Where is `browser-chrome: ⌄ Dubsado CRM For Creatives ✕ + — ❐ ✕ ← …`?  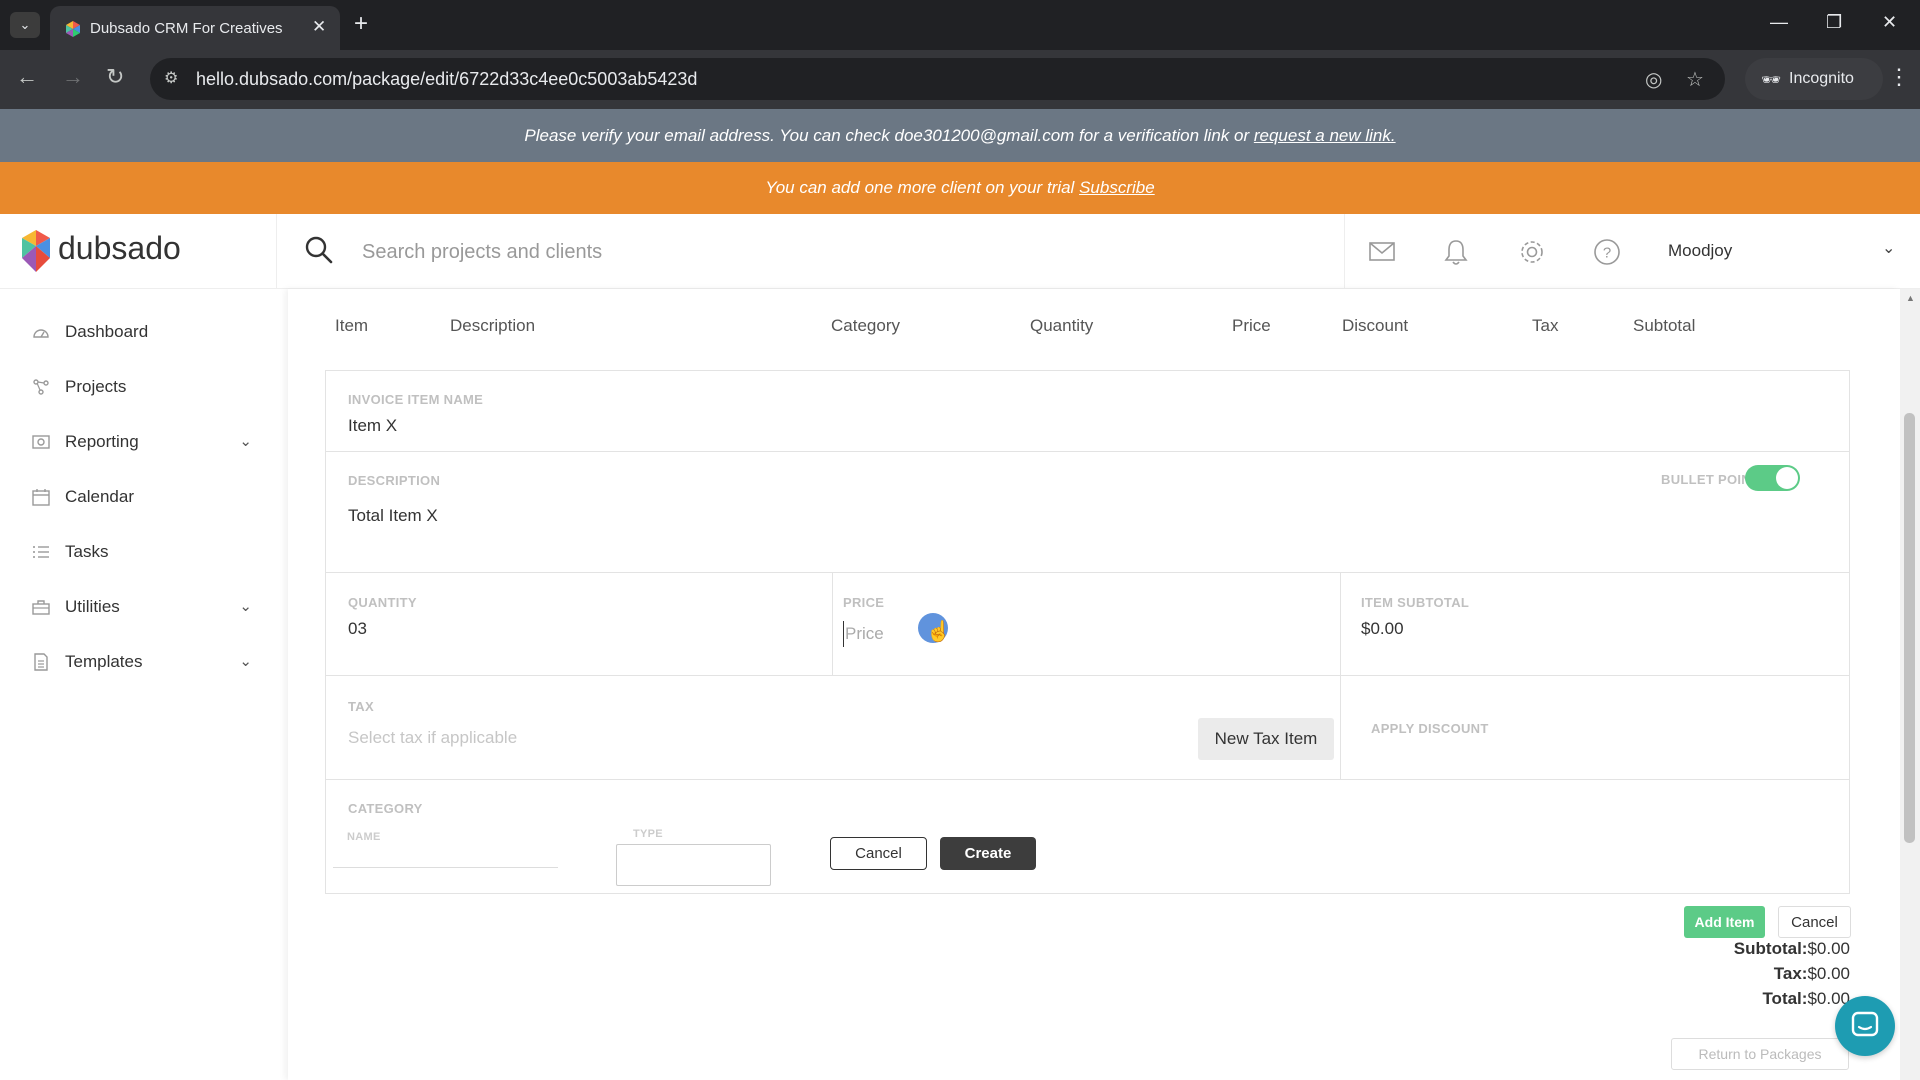 browser-chrome: ⌄ Dubsado CRM For Creatives ✕ + — ❐ ✕ ← … is located at coordinates (960, 54).